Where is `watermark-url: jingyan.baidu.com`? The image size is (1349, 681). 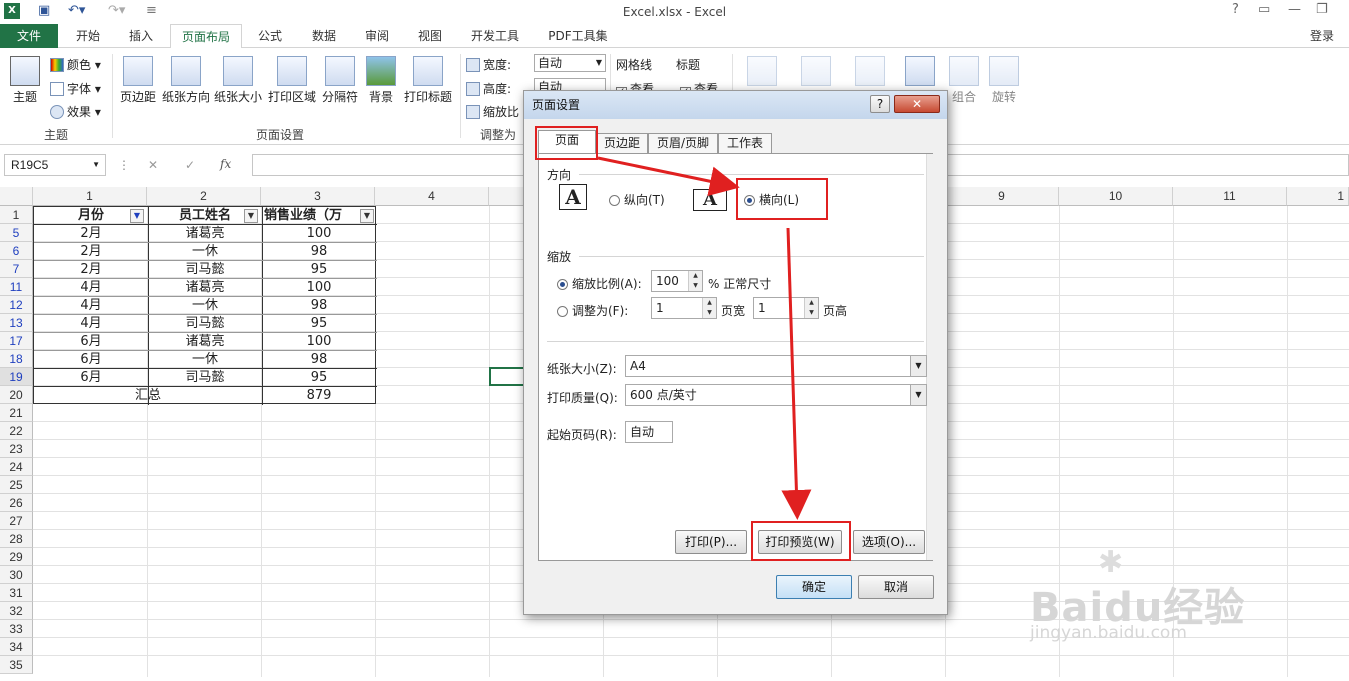
watermark-url: jingyan.baidu.com is located at coordinates (1108, 633).